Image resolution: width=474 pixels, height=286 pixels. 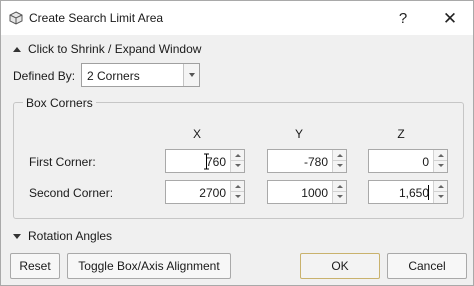 What do you see at coordinates (315, 162) in the screenshot?
I see `first-corner-y-value: -780` at bounding box center [315, 162].